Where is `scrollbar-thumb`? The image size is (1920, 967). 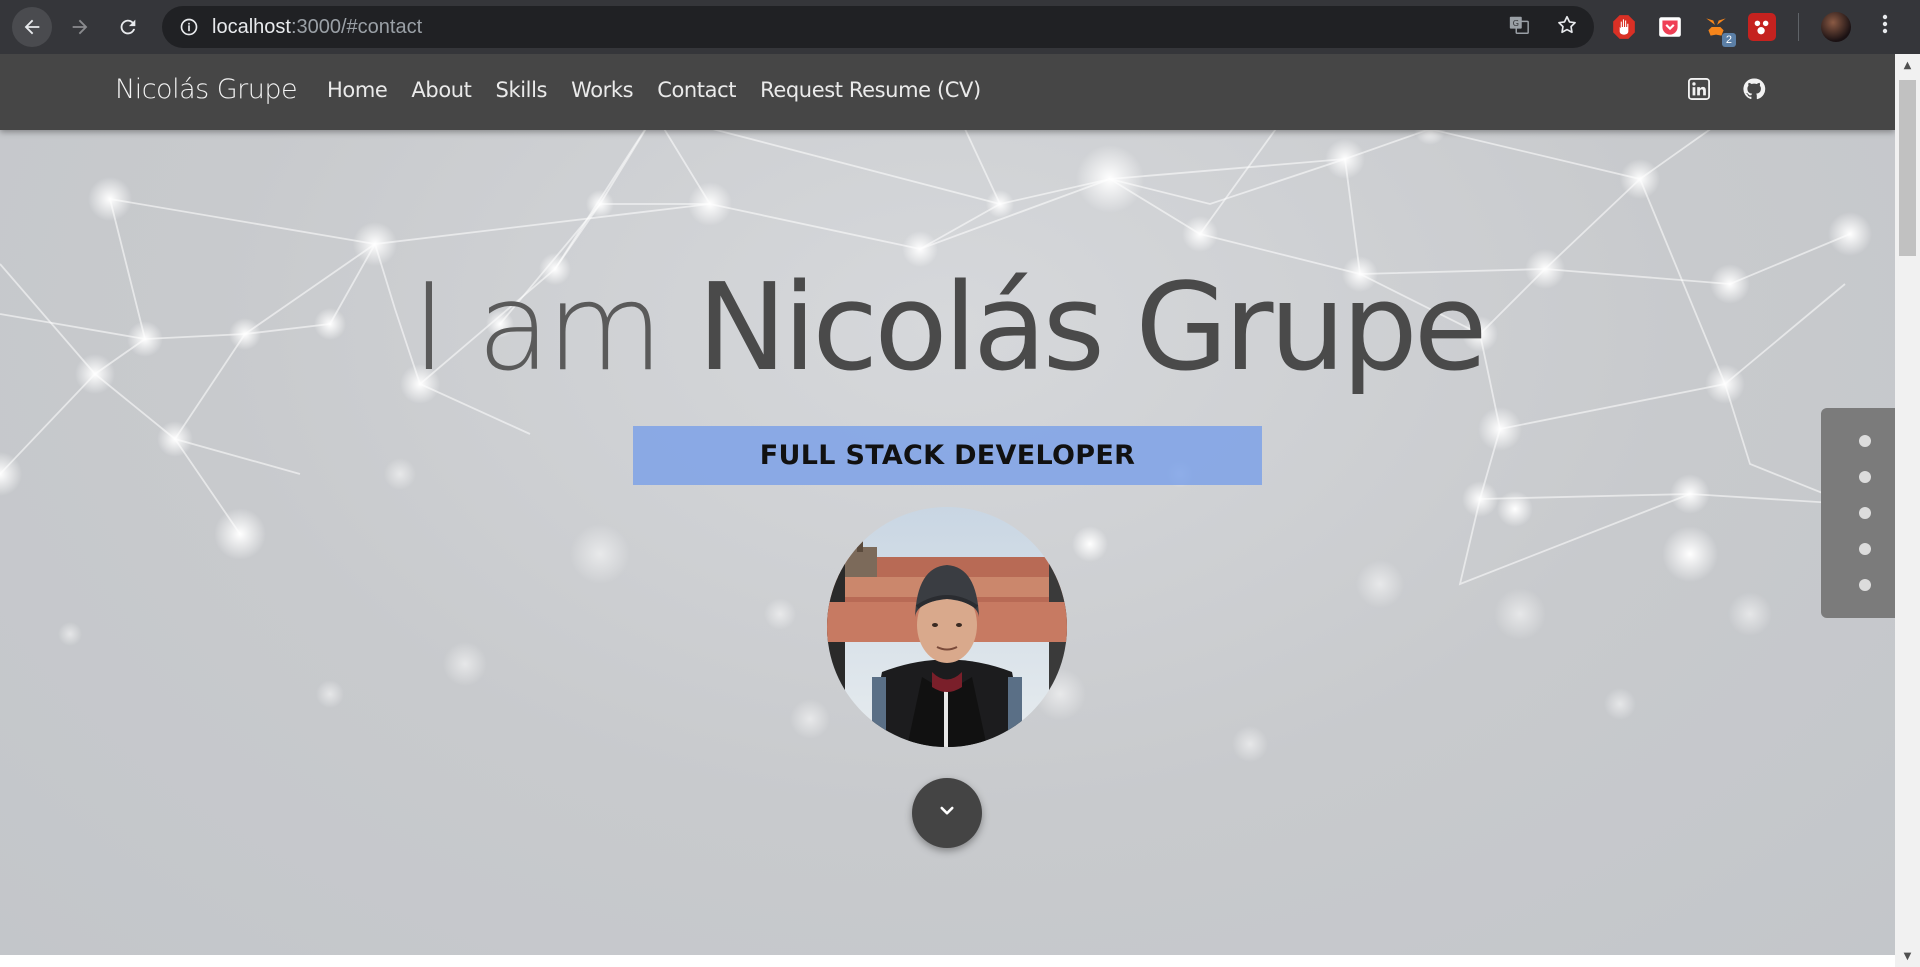
scrollbar-thumb is located at coordinates (1907, 168).